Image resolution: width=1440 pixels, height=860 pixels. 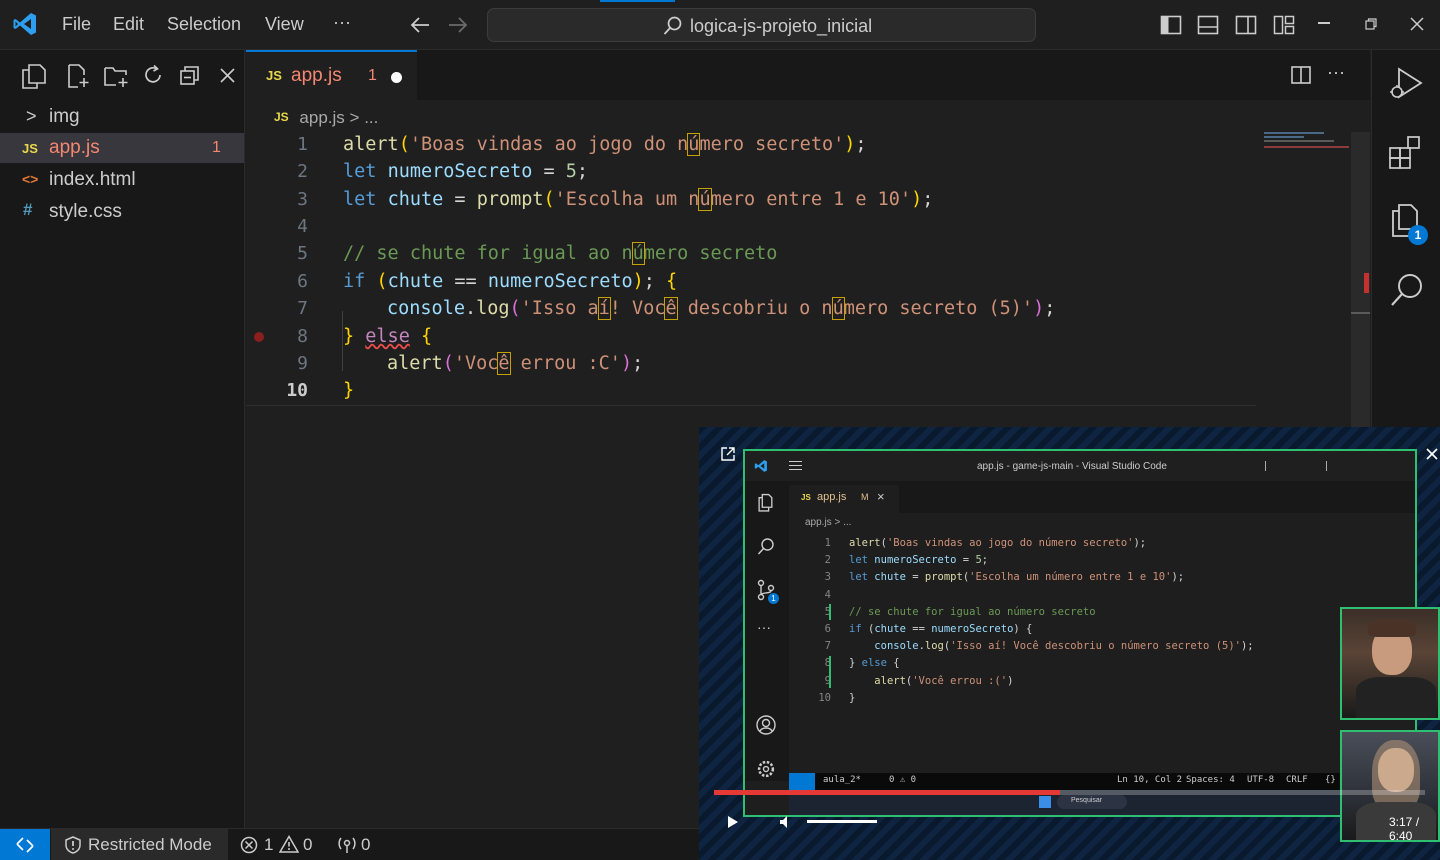 What do you see at coordinates (396, 77) in the screenshot?
I see `unsaved-dot-icon` at bounding box center [396, 77].